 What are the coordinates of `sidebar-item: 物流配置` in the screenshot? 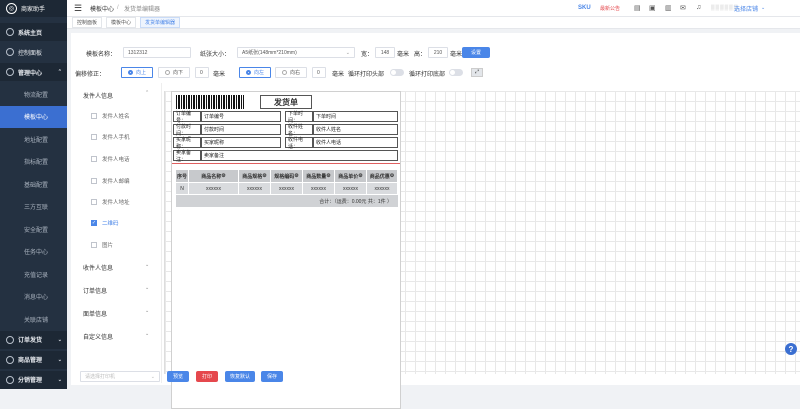 It's located at (33, 94).